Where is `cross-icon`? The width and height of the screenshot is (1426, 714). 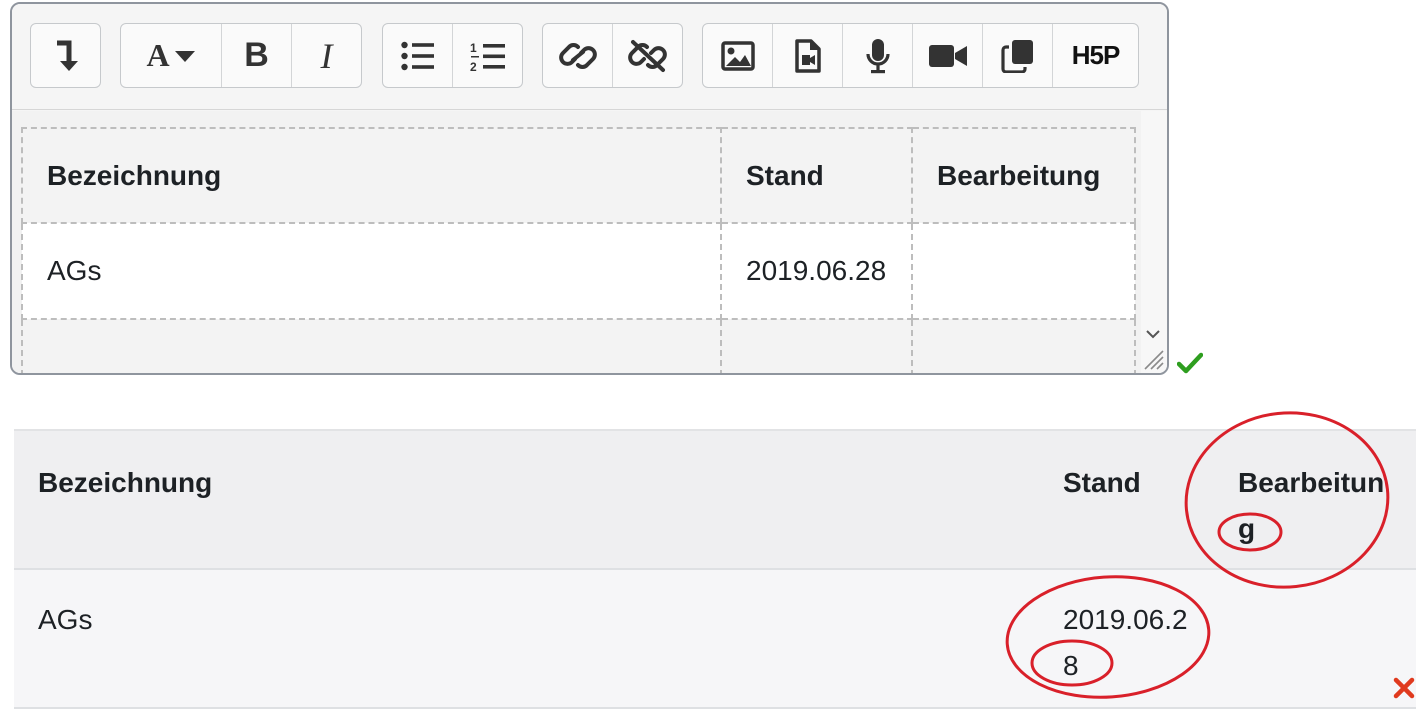
cross-icon is located at coordinates (1404, 688).